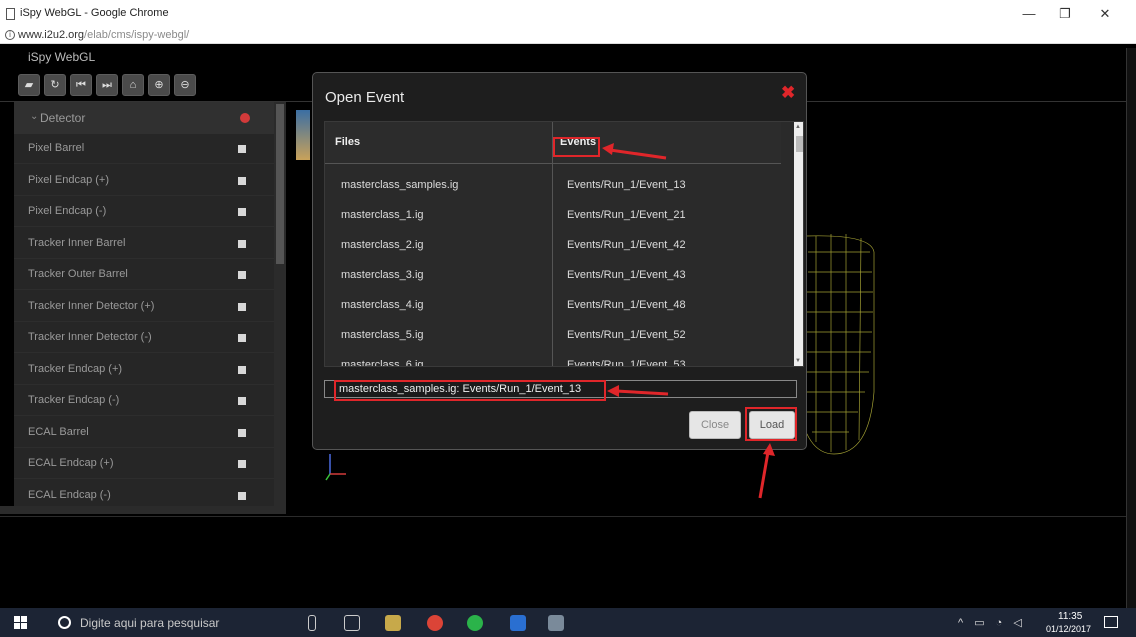  I want to click on event-row: Events/Run_1/Event_53, so click(667, 359).